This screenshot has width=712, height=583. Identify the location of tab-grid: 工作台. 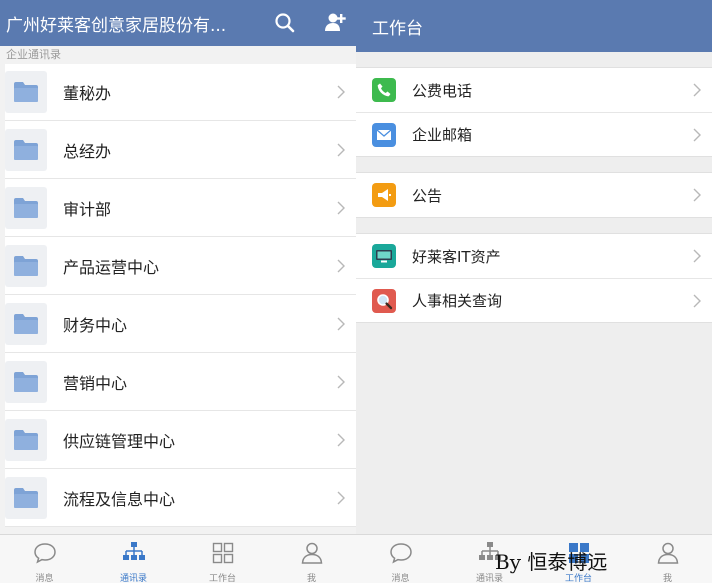
(222, 559).